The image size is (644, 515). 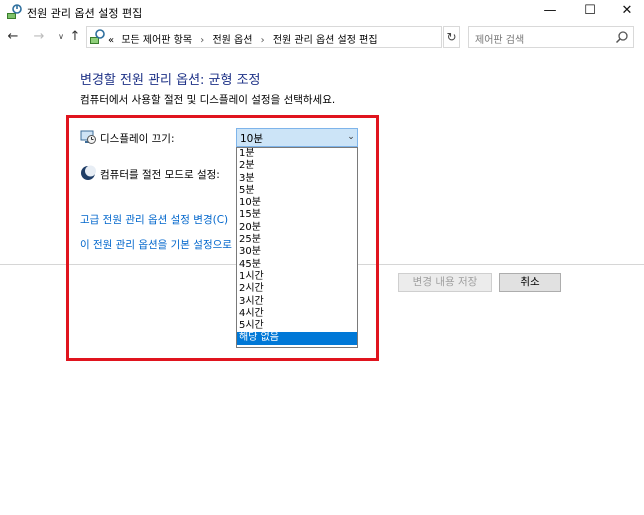 I want to click on dropdown-option-2m: 2분, so click(x=297, y=166).